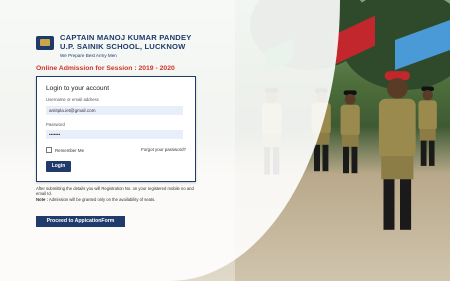 Image resolution: width=450 pixels, height=281 pixels. I want to click on login-button: Login, so click(58, 166).